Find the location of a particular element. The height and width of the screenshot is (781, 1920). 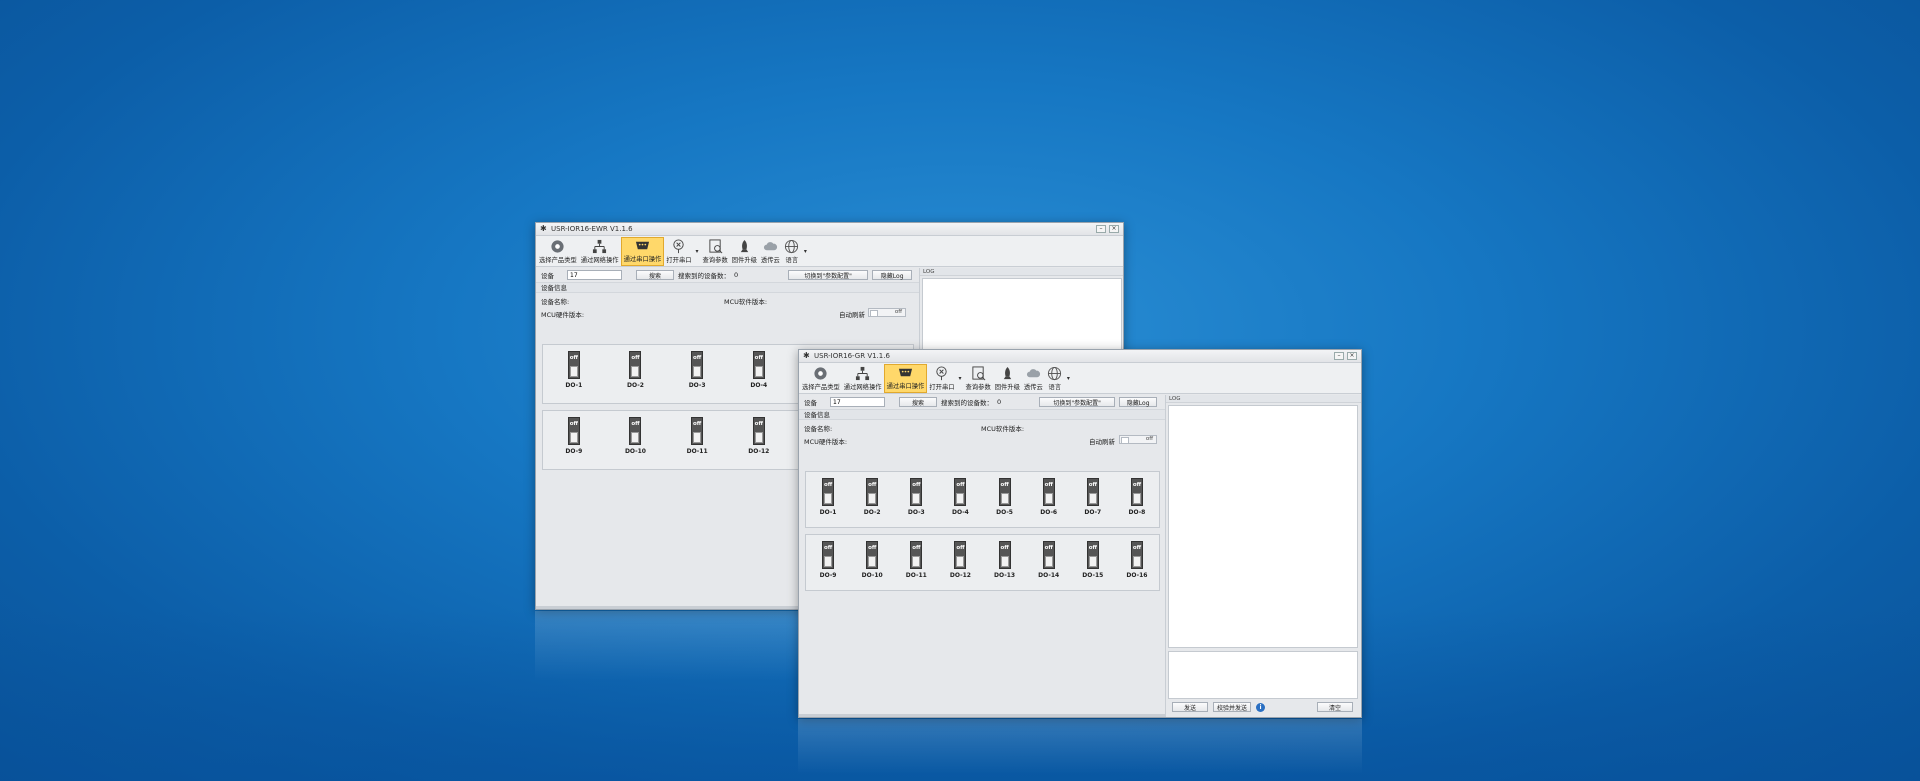

do-switch-item: off DO-8 is located at coordinates (1137, 497).